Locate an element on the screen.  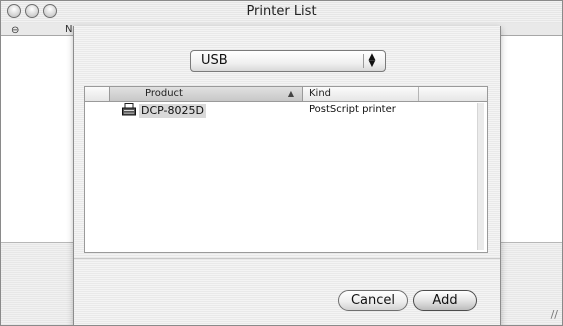
row-kind: PostScript printer is located at coordinates (352, 109).